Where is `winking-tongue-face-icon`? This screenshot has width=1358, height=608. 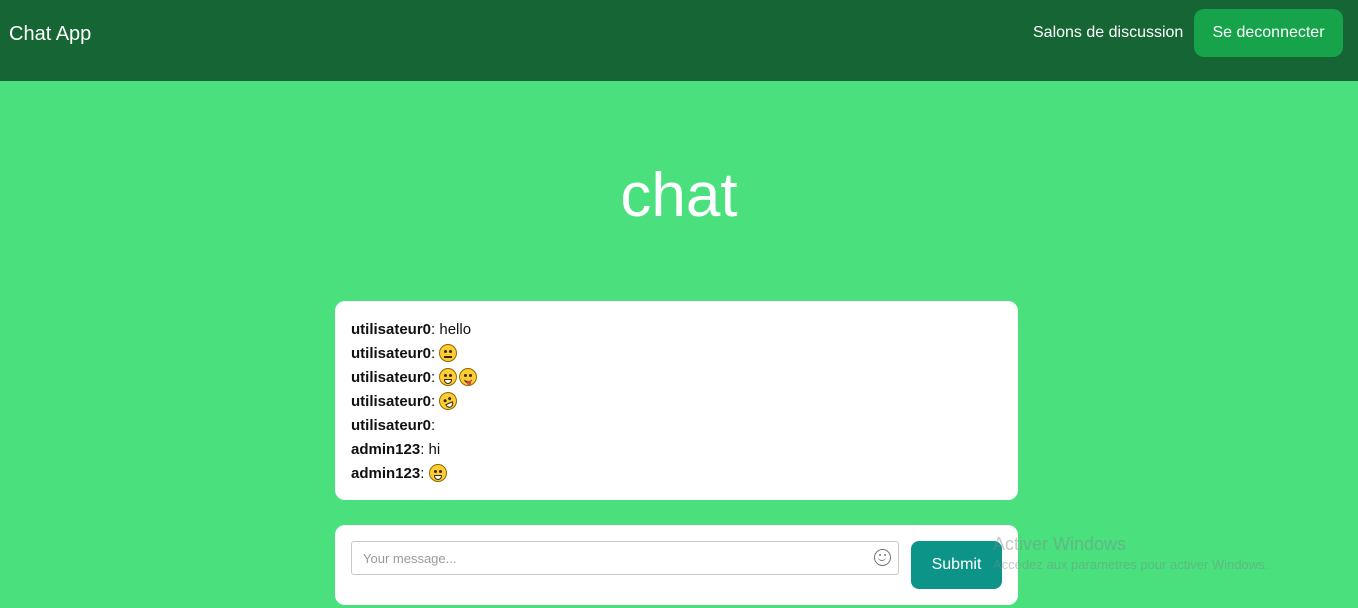 winking-tongue-face-icon is located at coordinates (468, 377).